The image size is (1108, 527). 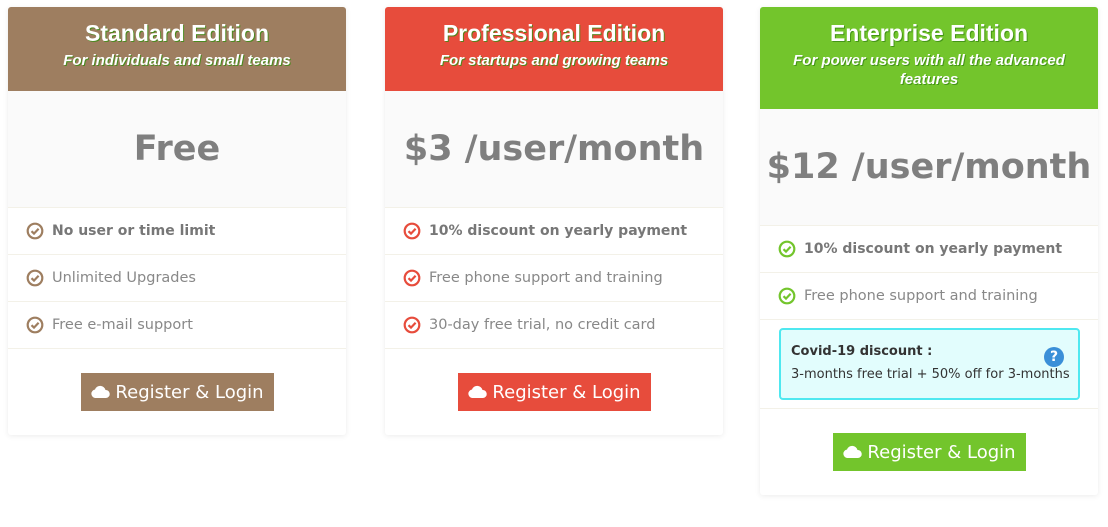 I want to click on feature-text: 30-day free trial, no credit card, so click(x=542, y=325).